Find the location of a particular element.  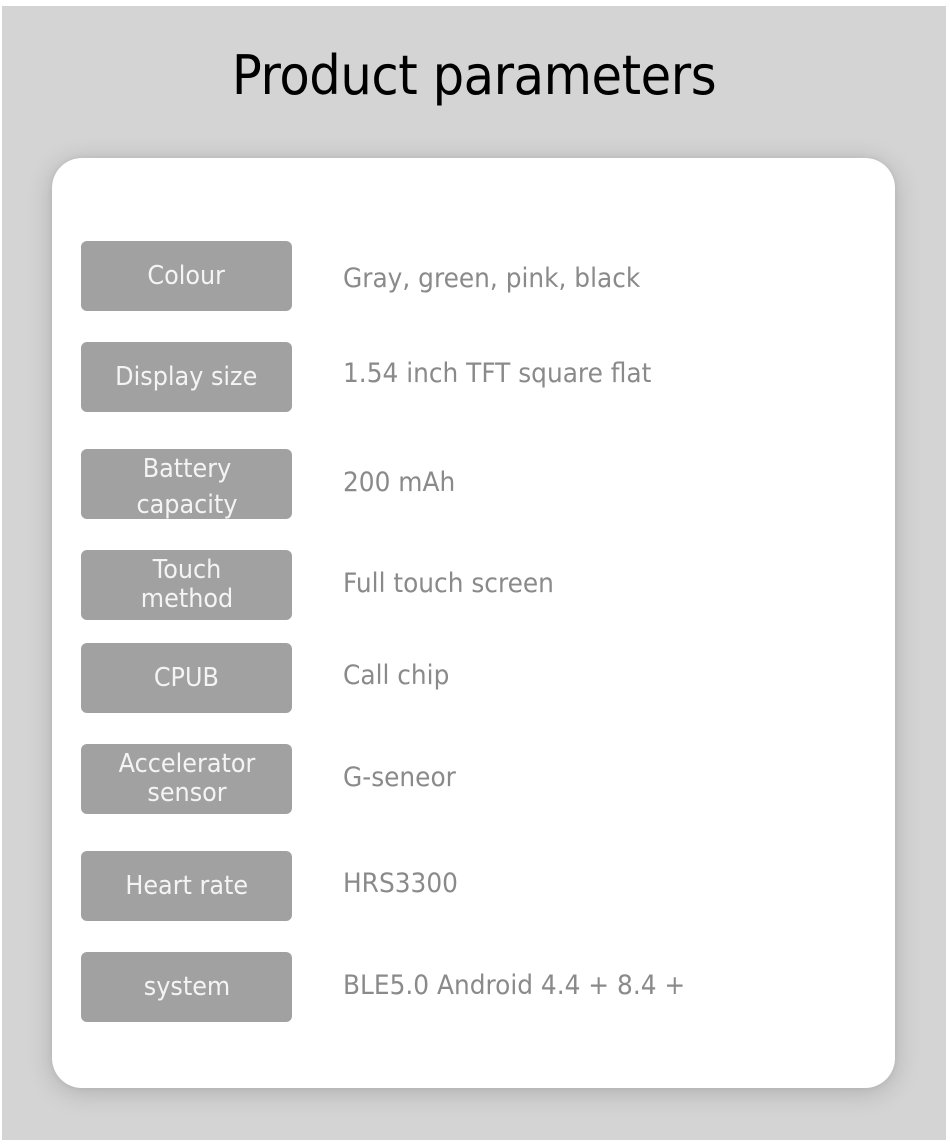

parameter-label-text: Touch method is located at coordinates (186, 584).